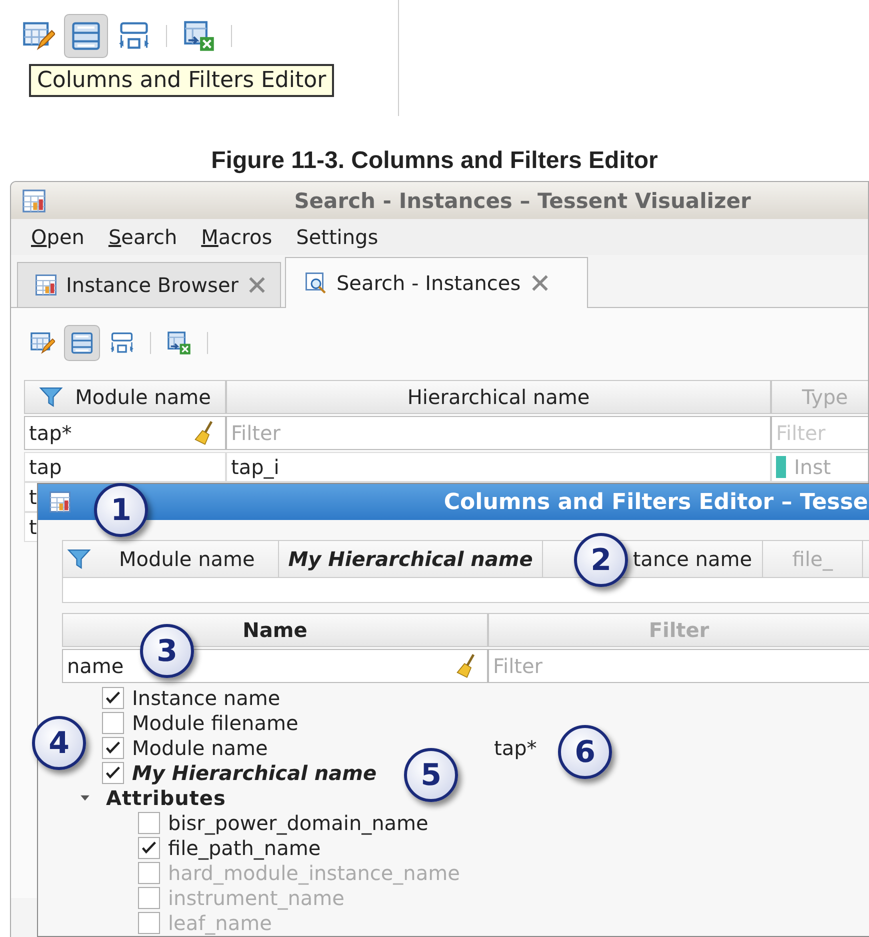 The height and width of the screenshot is (937, 869). What do you see at coordinates (215, 722) in the screenshot?
I see `item-label: Module filename` at bounding box center [215, 722].